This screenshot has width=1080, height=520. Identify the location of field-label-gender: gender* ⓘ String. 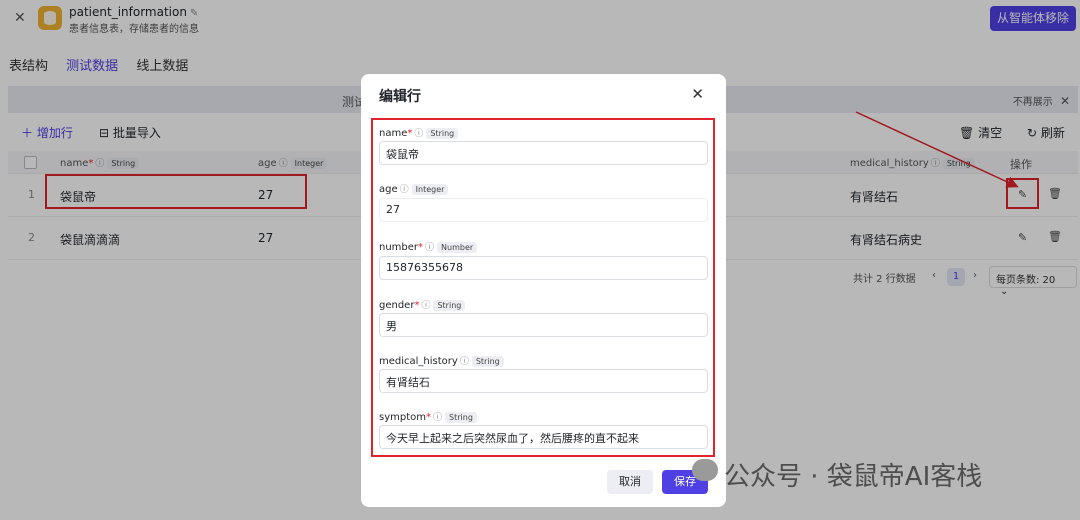
(422, 304).